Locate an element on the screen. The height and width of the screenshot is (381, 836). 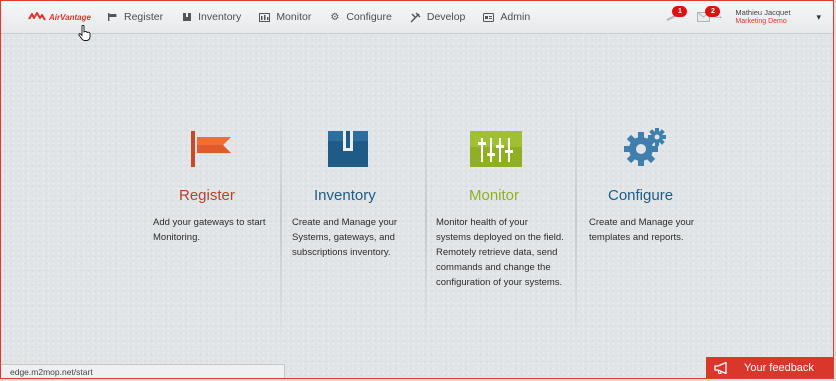
feedback-button: Your feedback is located at coordinates (769, 367).